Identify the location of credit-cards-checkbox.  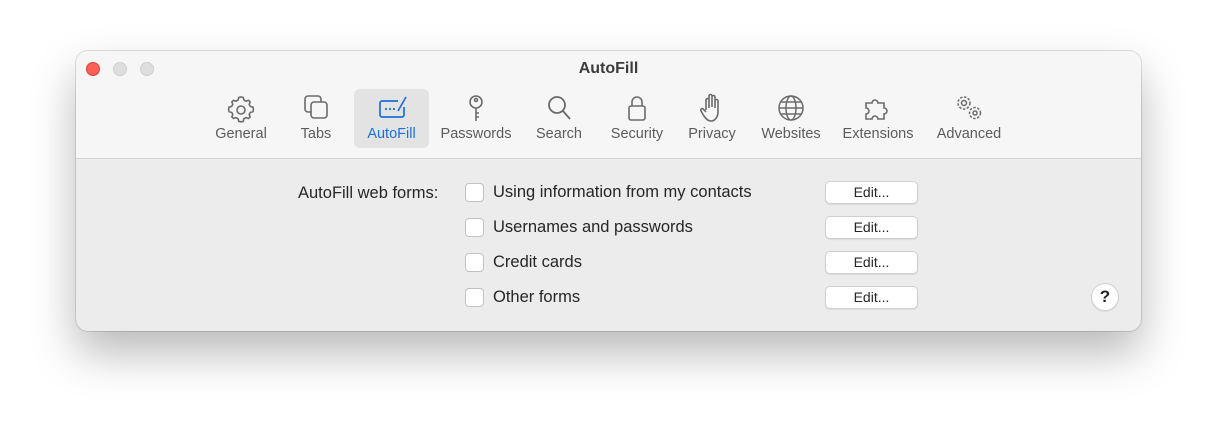
(474, 262).